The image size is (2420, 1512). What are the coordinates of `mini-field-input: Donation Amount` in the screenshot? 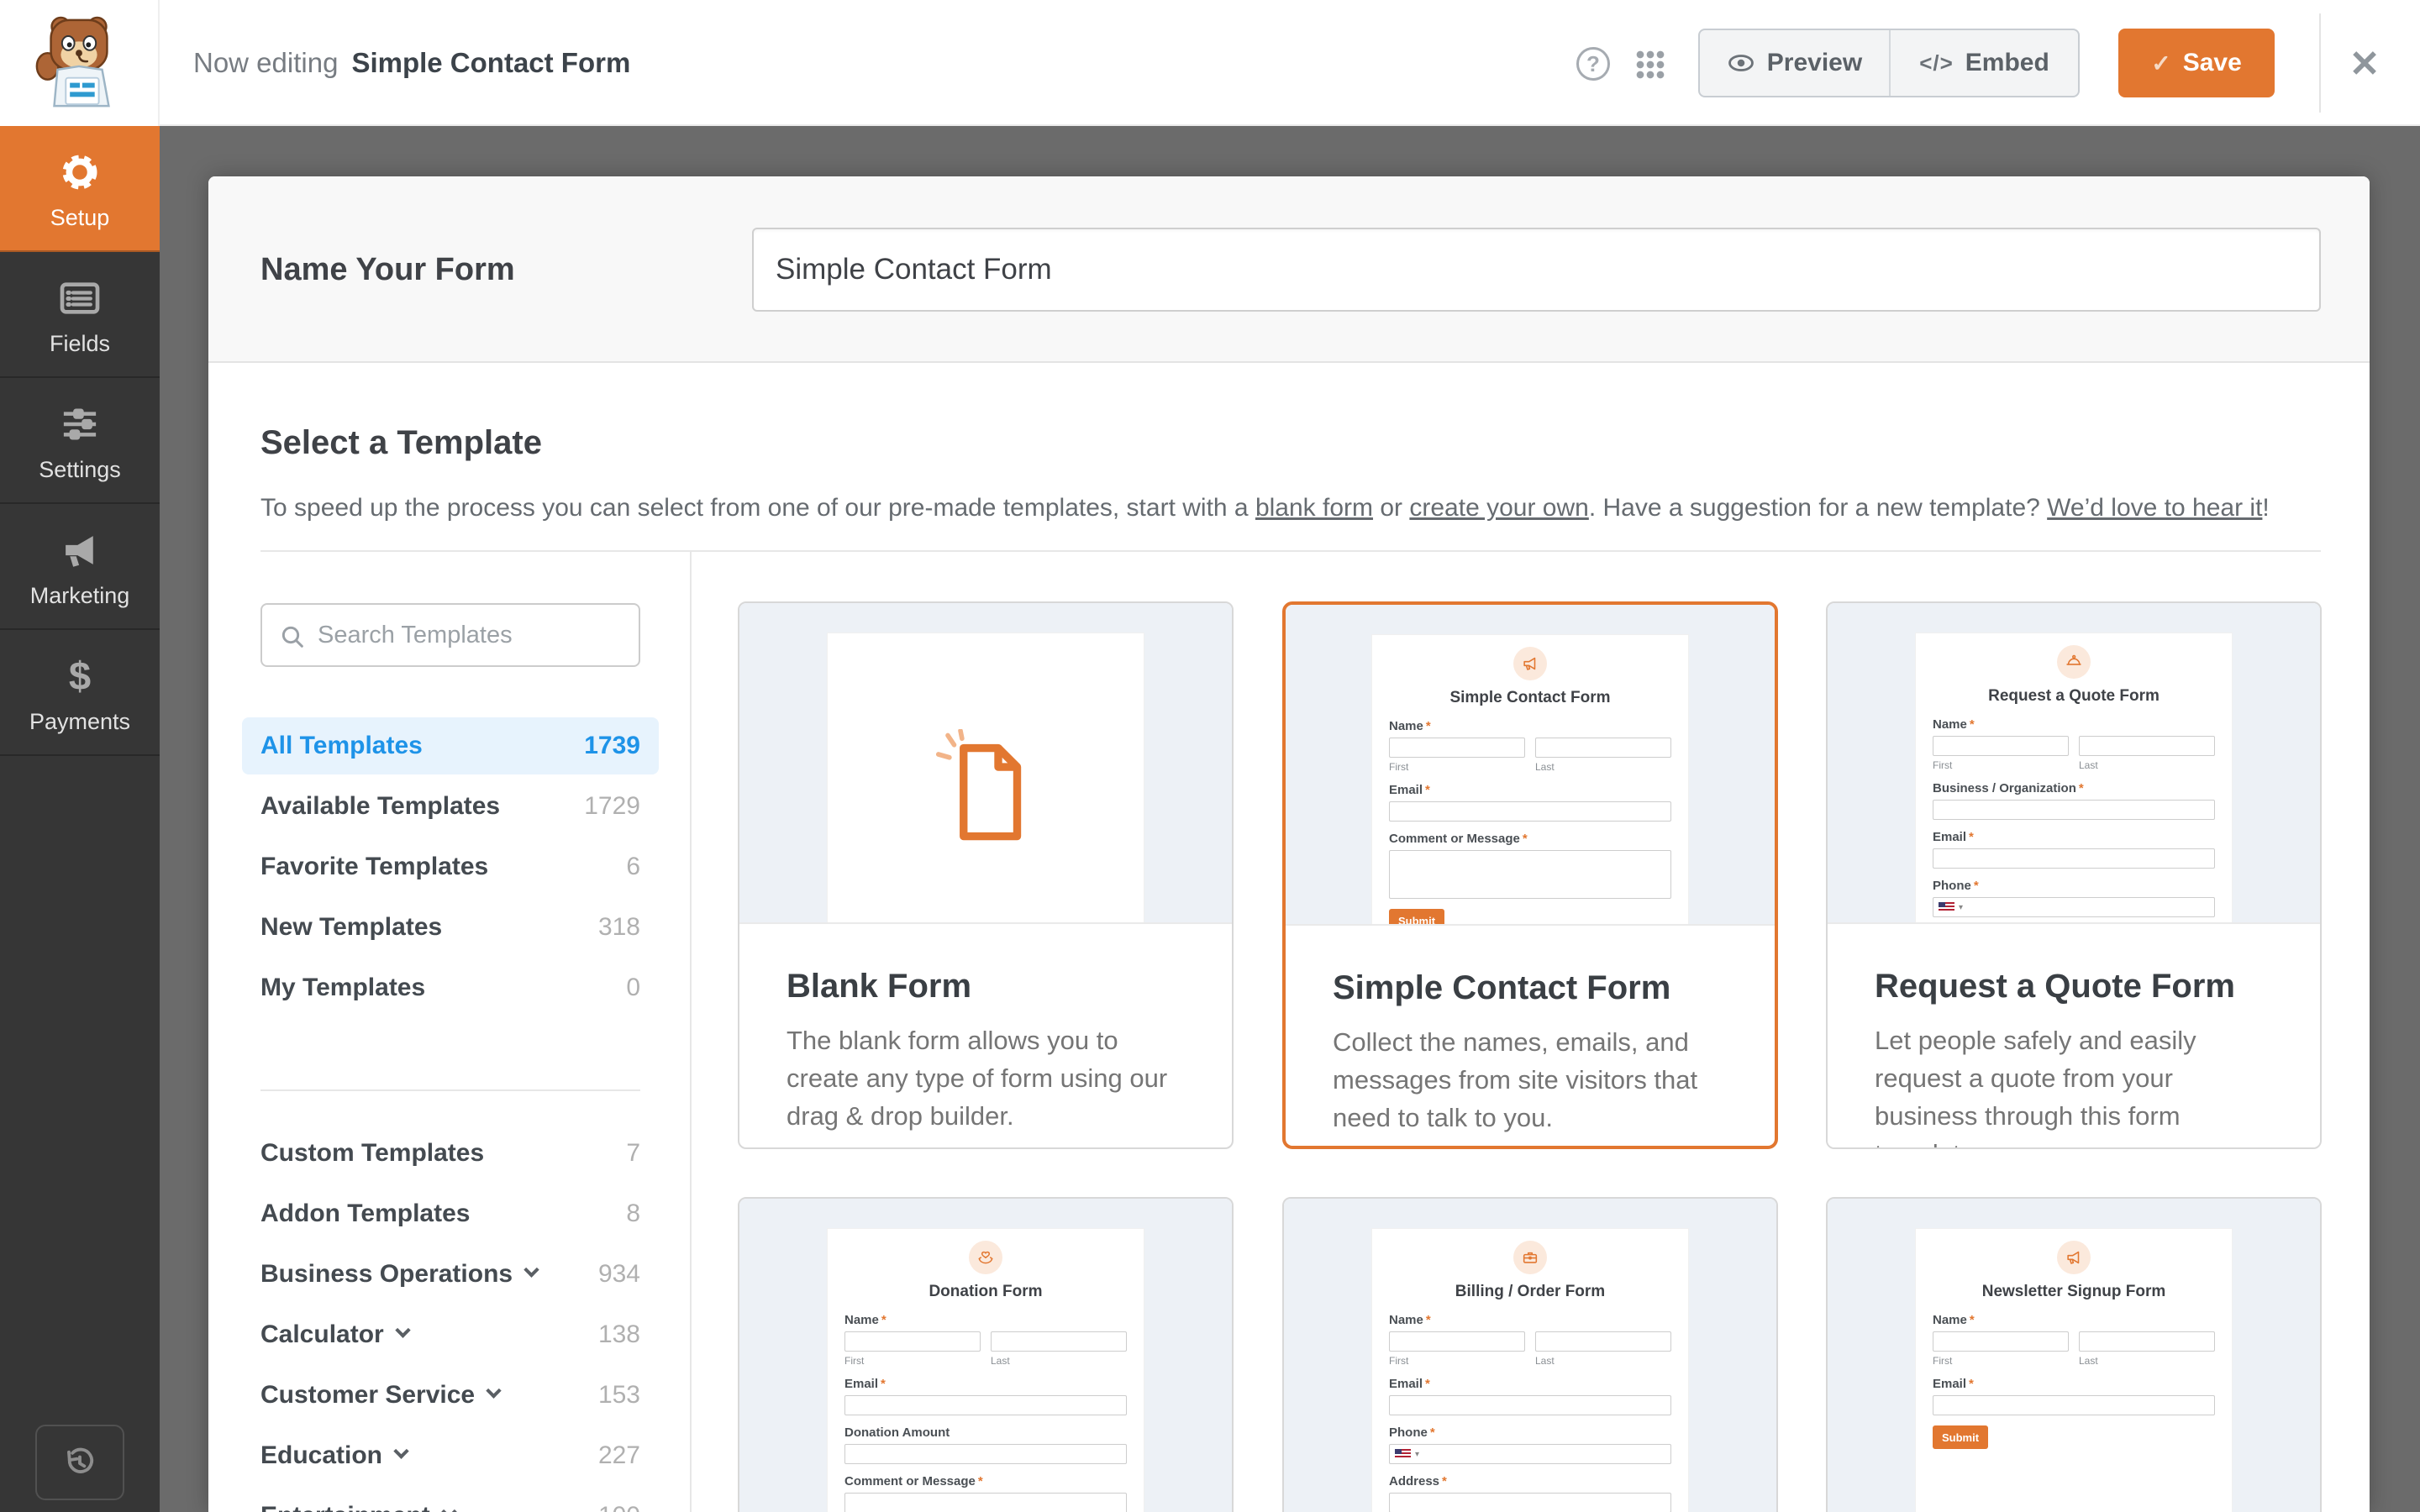 It's located at (986, 1444).